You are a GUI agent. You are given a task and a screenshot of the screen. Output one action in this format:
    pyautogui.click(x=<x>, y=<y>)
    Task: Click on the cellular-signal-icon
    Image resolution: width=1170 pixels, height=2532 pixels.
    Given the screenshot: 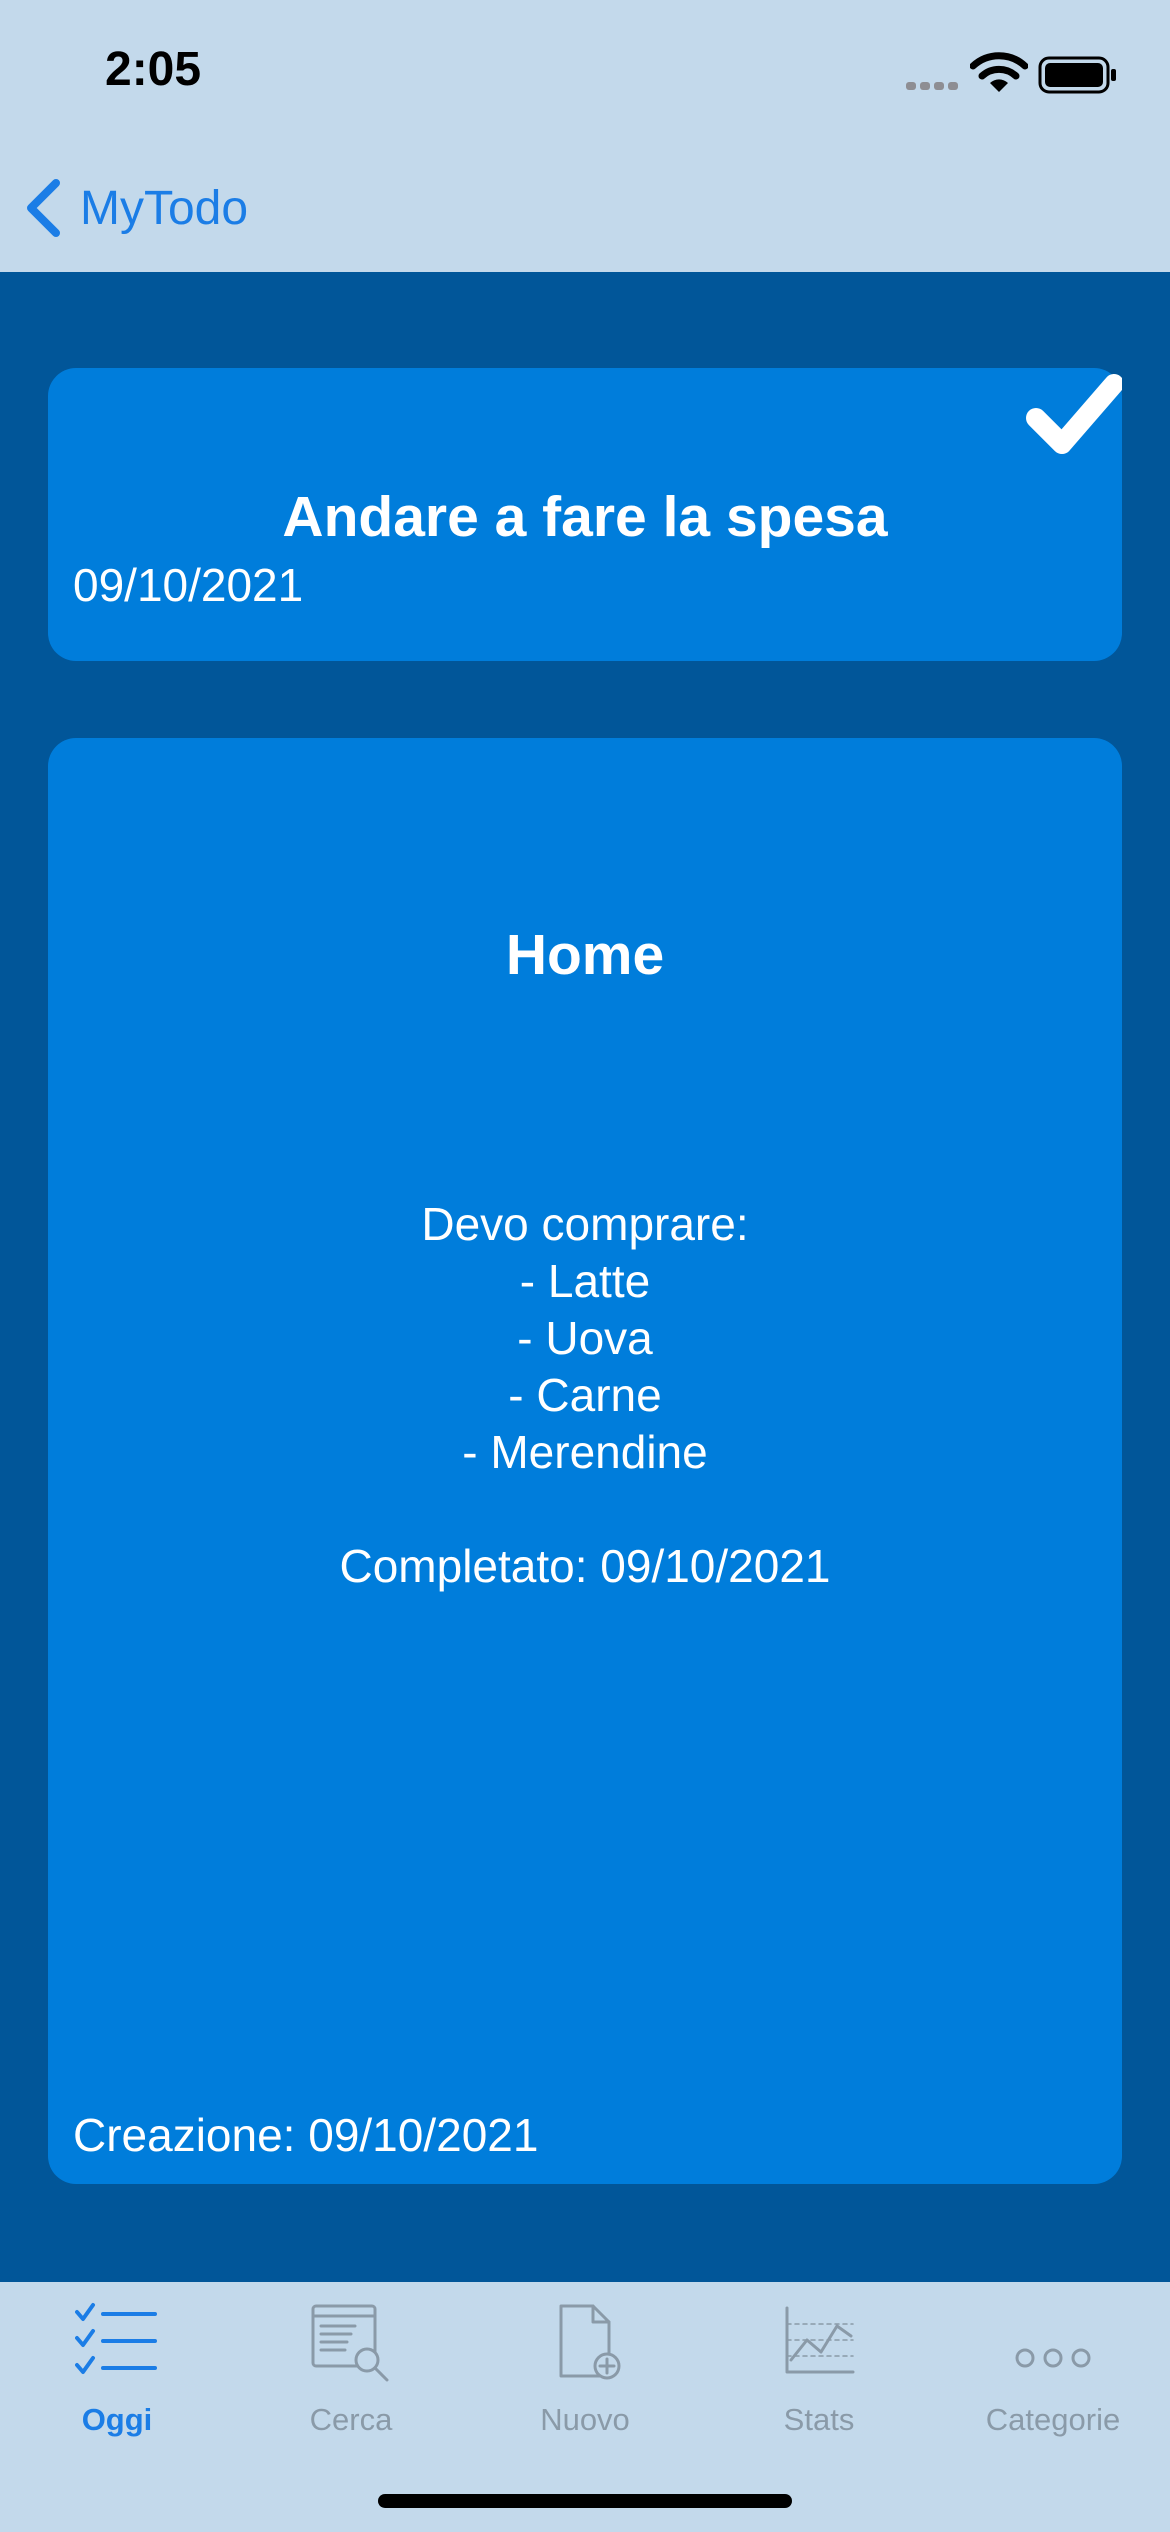 What is the action you would take?
    pyautogui.click(x=932, y=86)
    